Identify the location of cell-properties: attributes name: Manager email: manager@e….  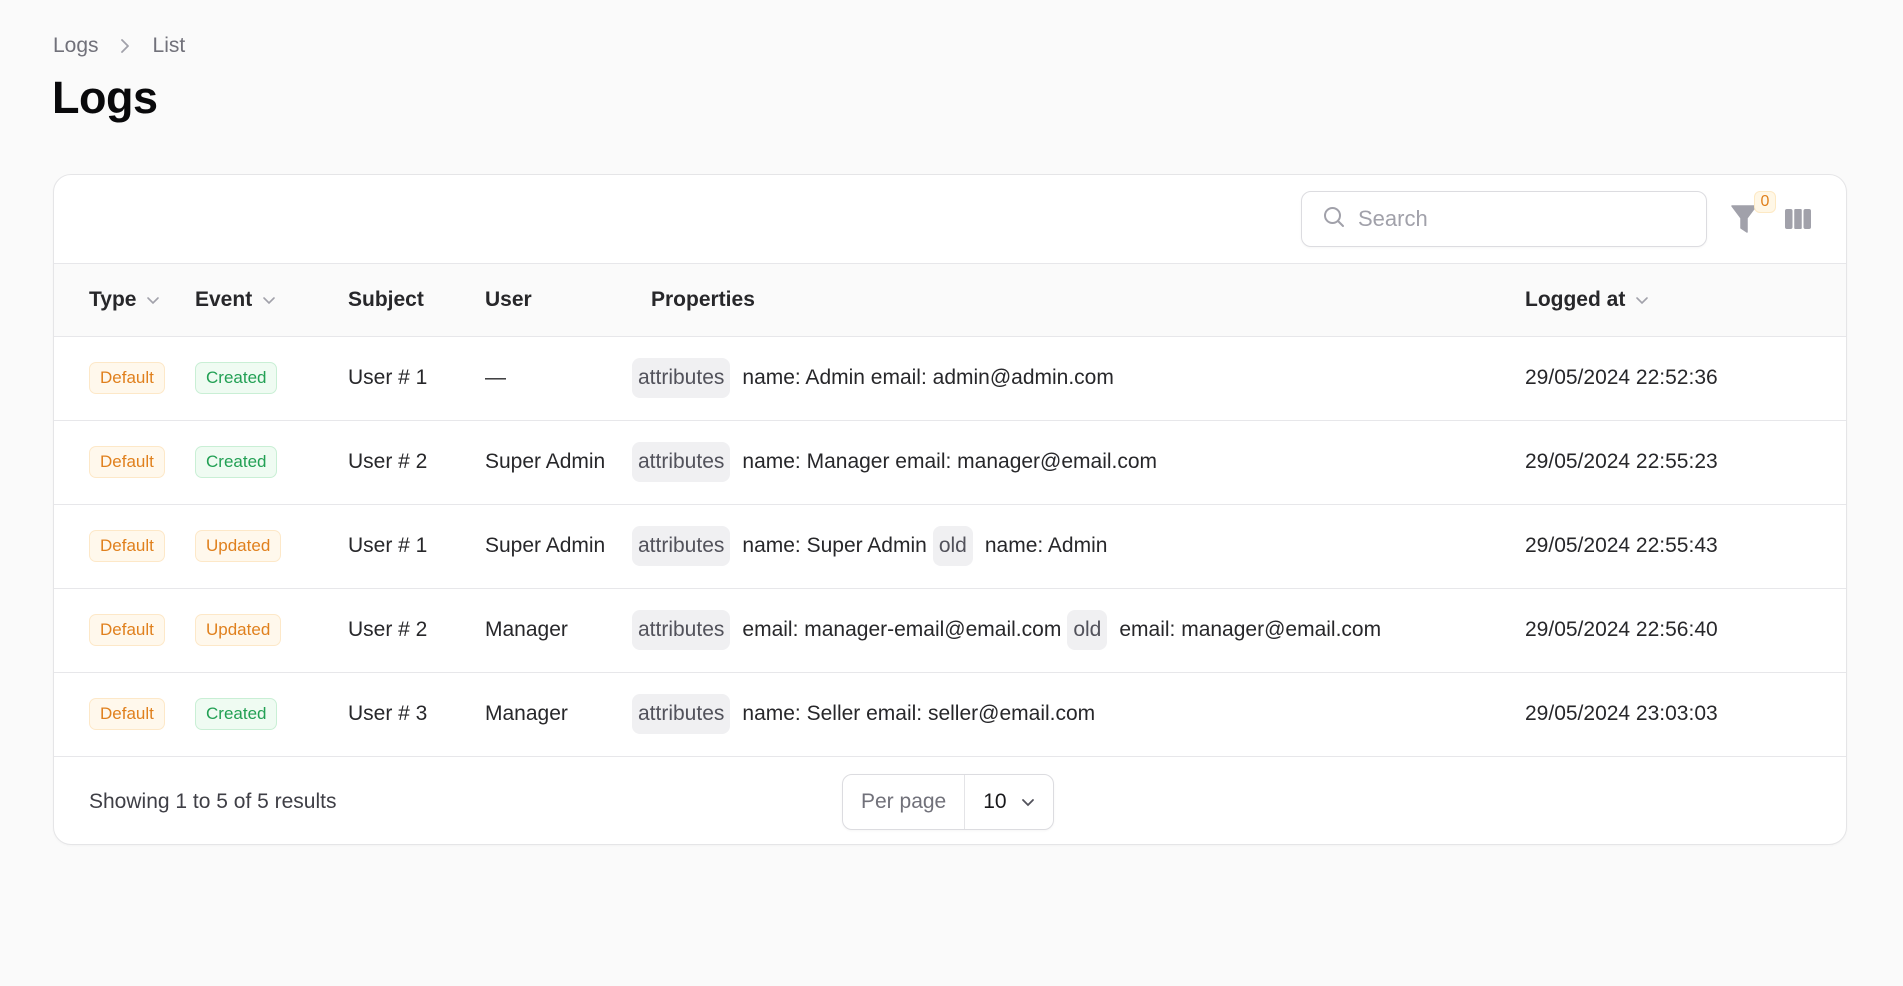
(1078, 462).